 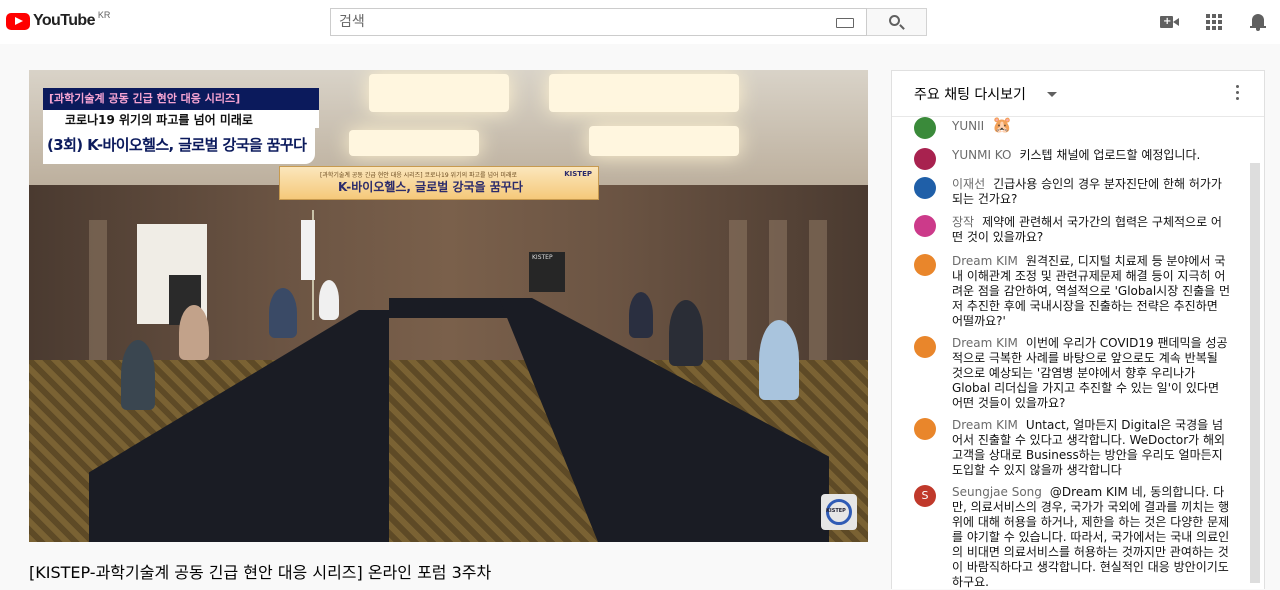 What do you see at coordinates (1238, 94) in the screenshot?
I see `more-options-icon` at bounding box center [1238, 94].